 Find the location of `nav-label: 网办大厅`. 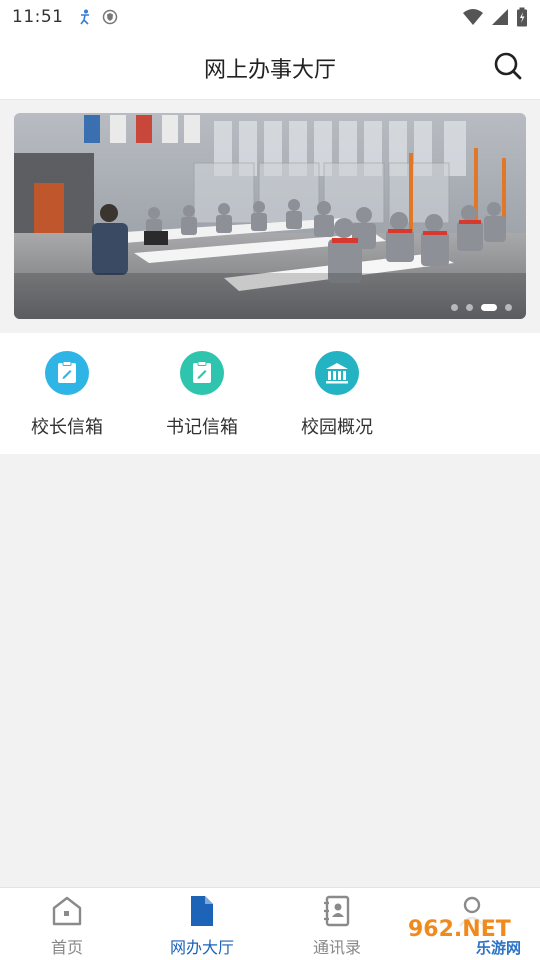

nav-label: 网办大厅 is located at coordinates (201, 947).